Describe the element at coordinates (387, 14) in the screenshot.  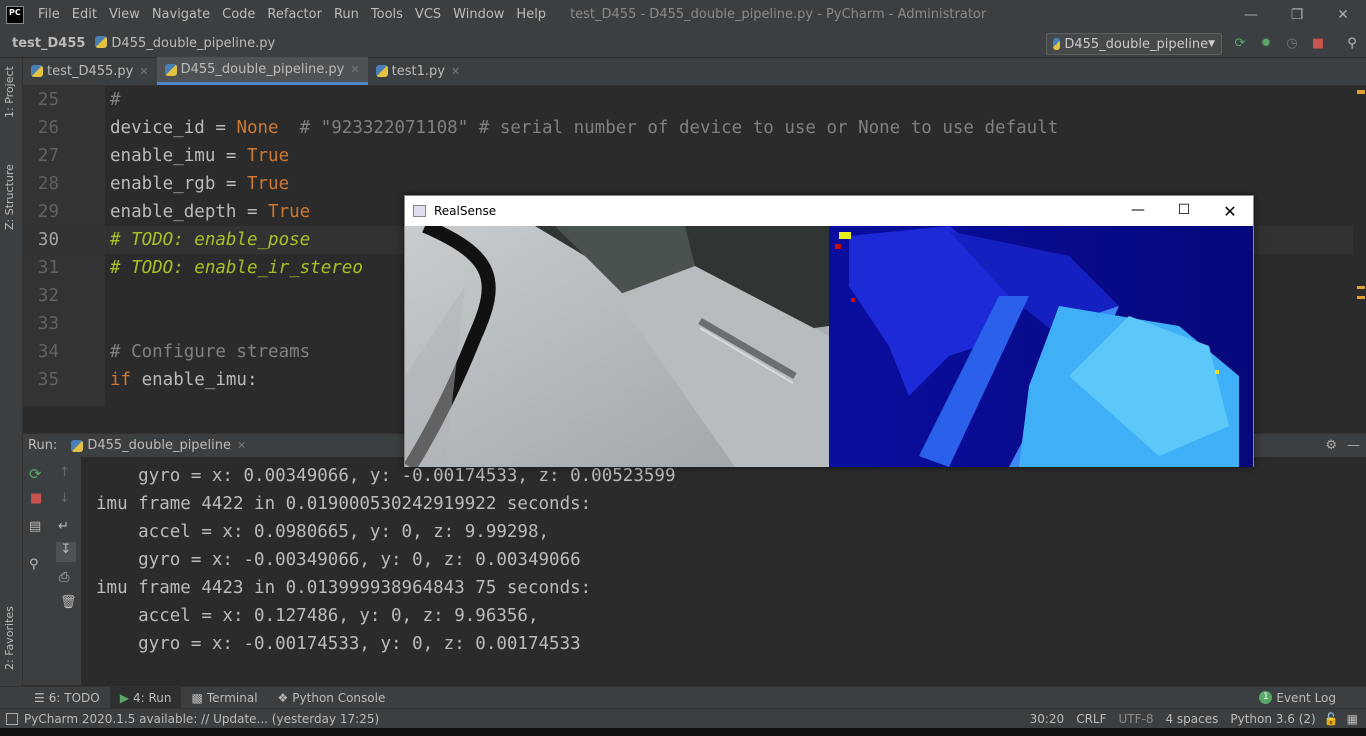
I see `menu-tools: Tools` at that location.